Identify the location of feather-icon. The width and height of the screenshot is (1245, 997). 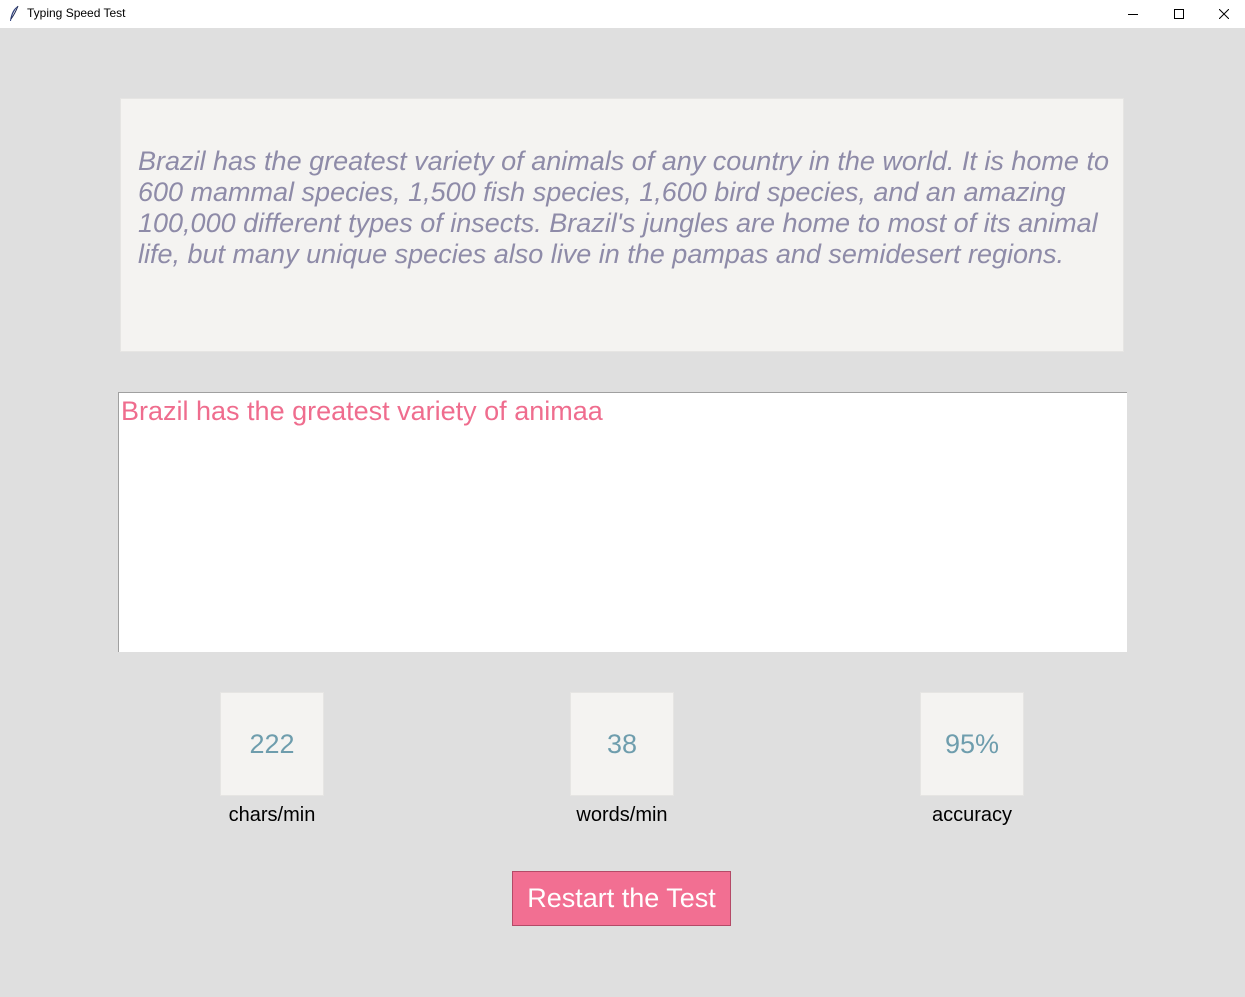
(14, 14).